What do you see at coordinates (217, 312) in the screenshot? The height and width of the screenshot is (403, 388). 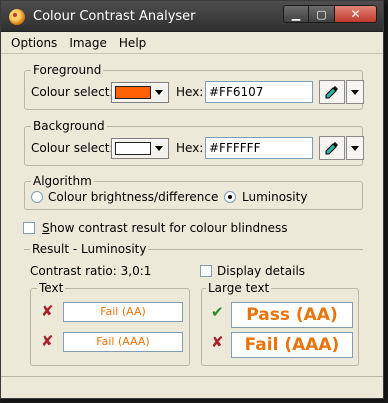 I see `pass-check-icon: ✔` at bounding box center [217, 312].